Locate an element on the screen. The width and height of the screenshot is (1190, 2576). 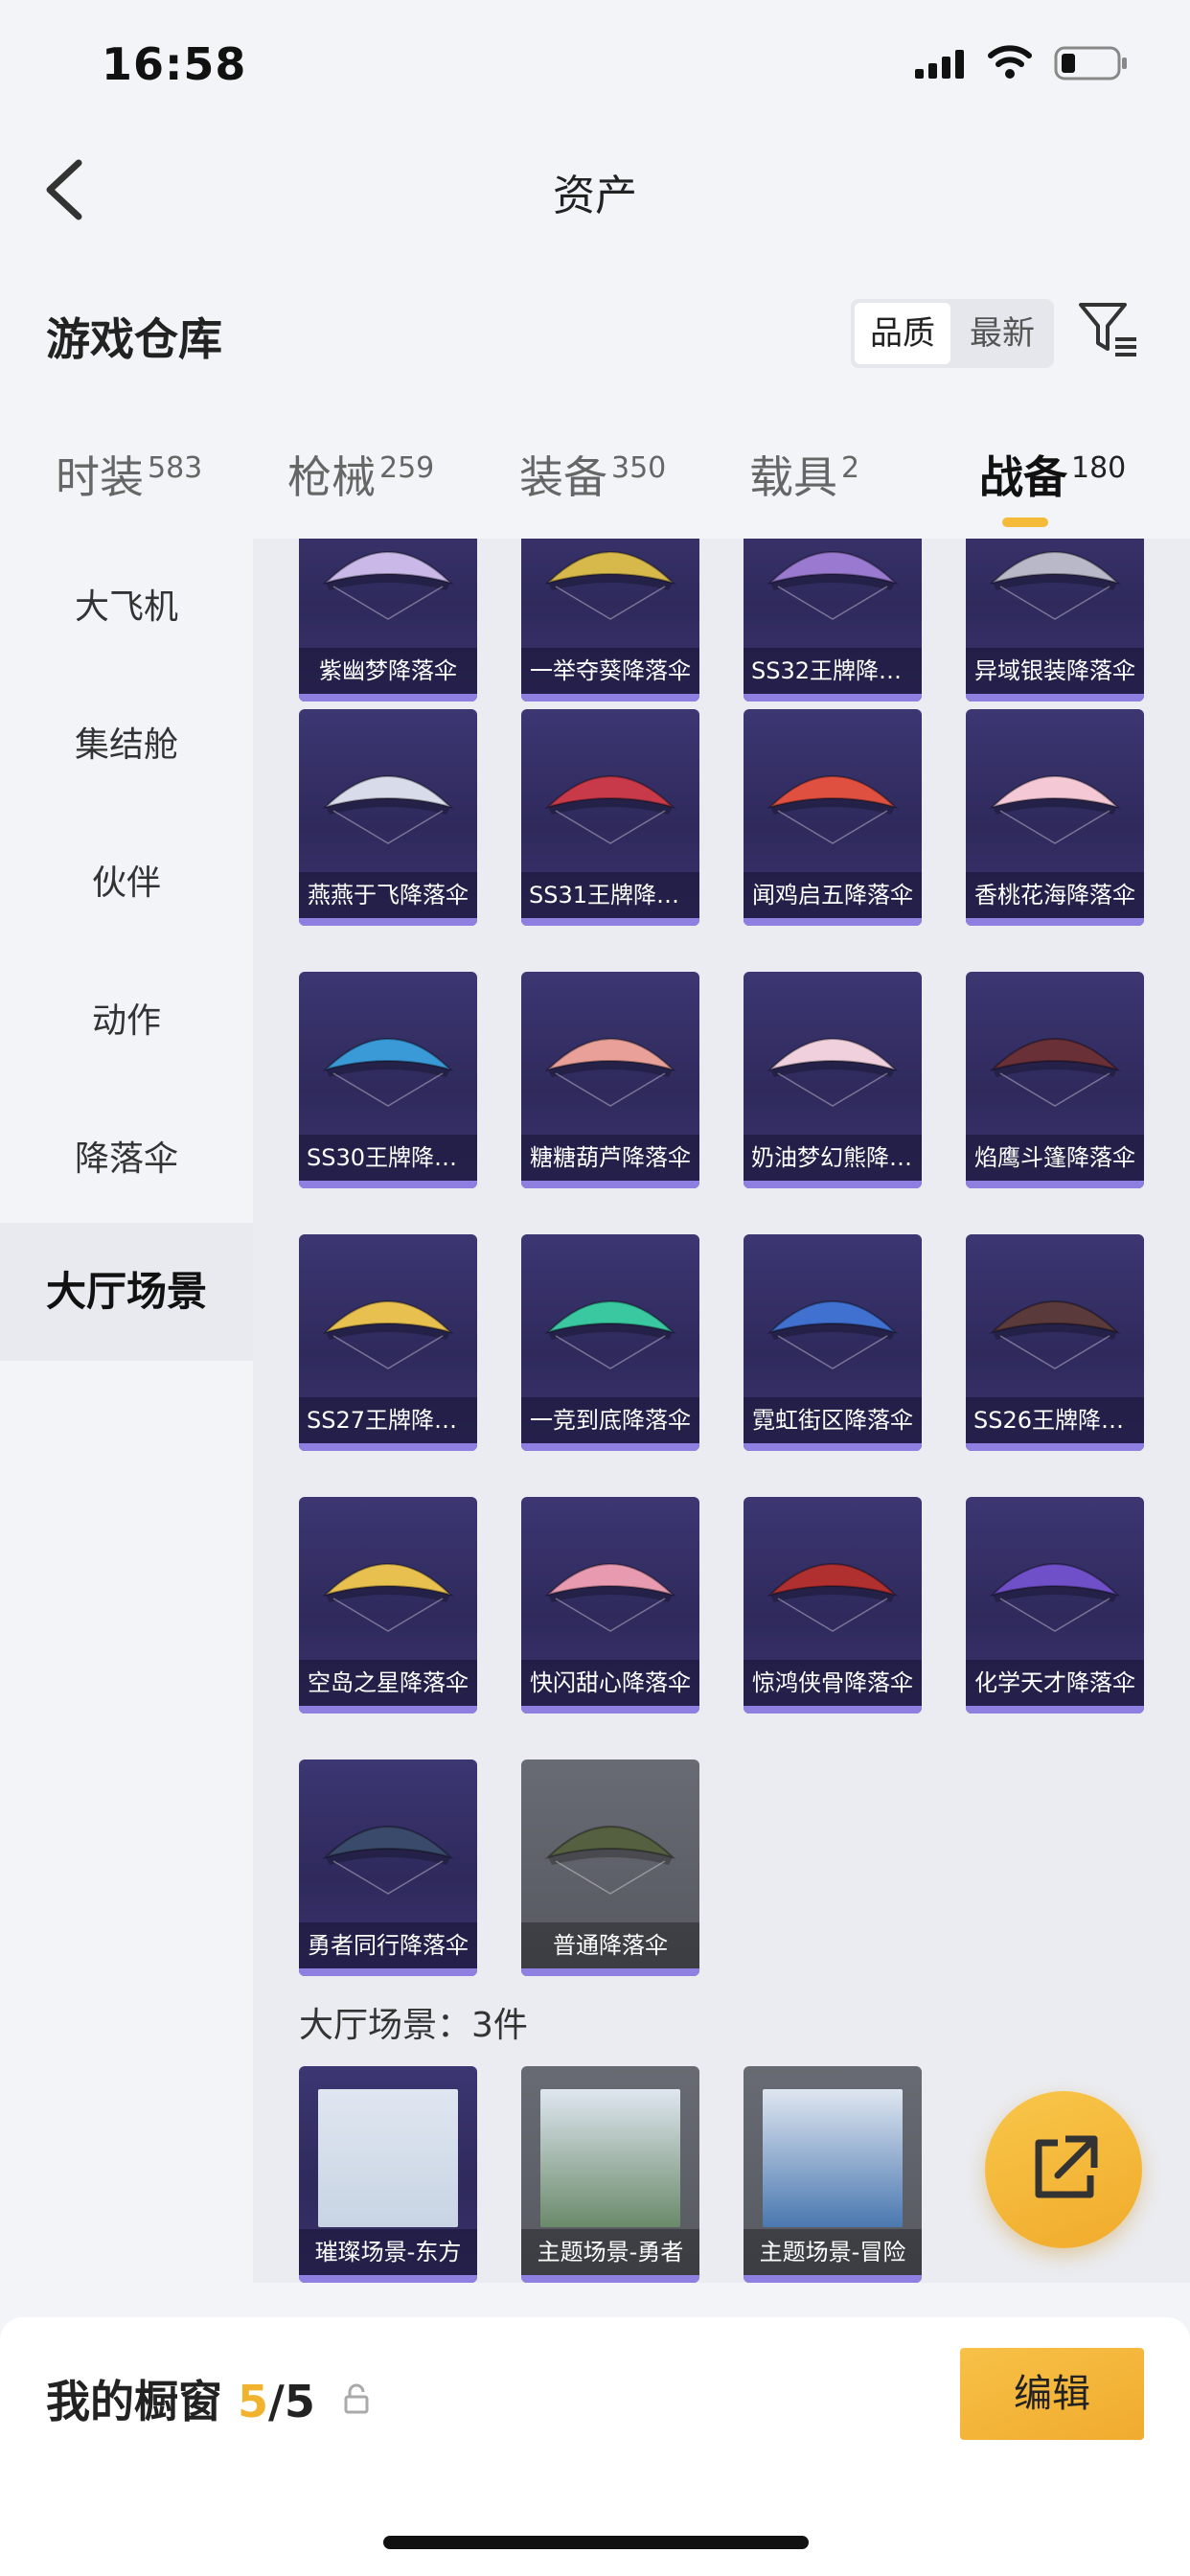
sort-segmented-control: 品质 最新 is located at coordinates (952, 333).